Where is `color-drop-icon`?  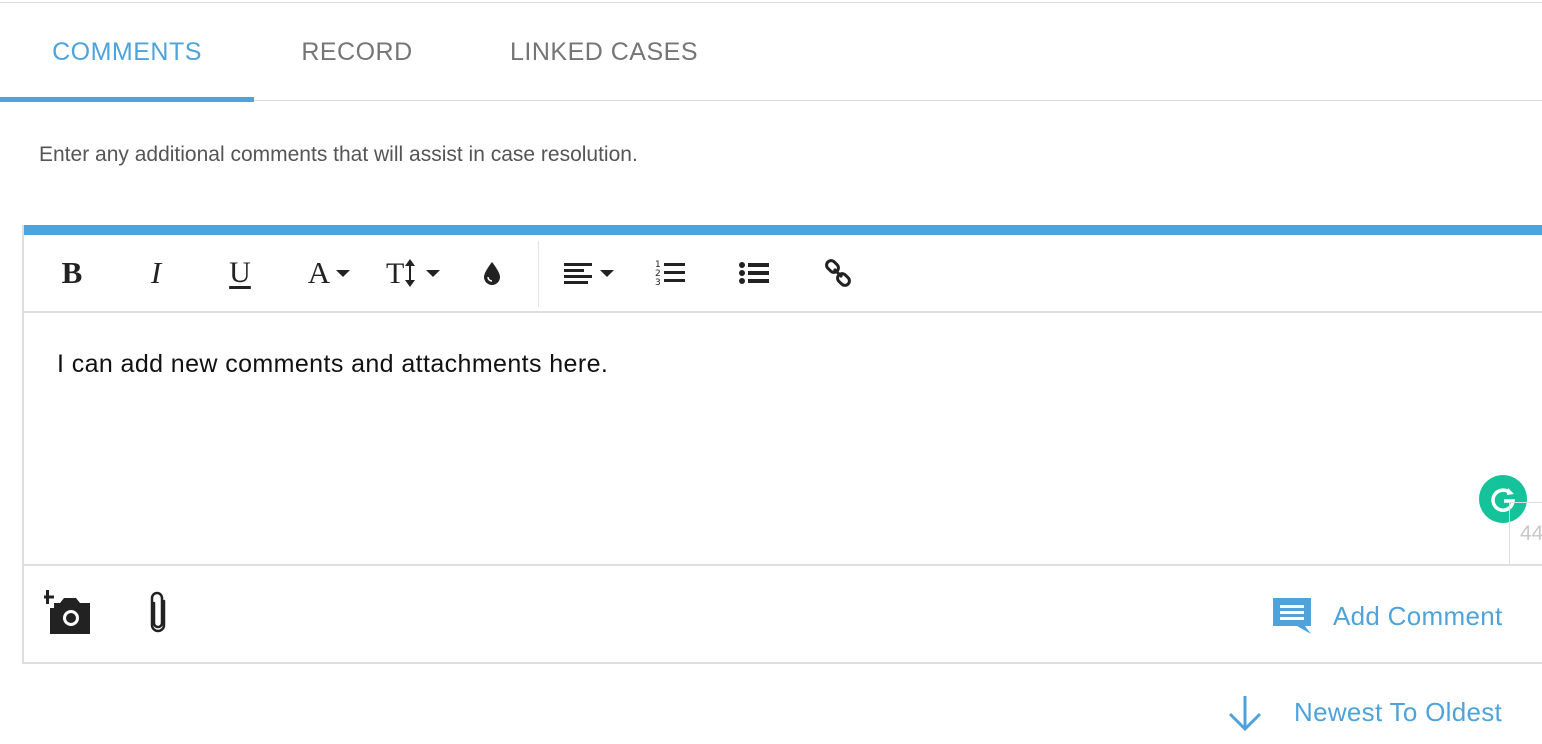 color-drop-icon is located at coordinates (492, 273).